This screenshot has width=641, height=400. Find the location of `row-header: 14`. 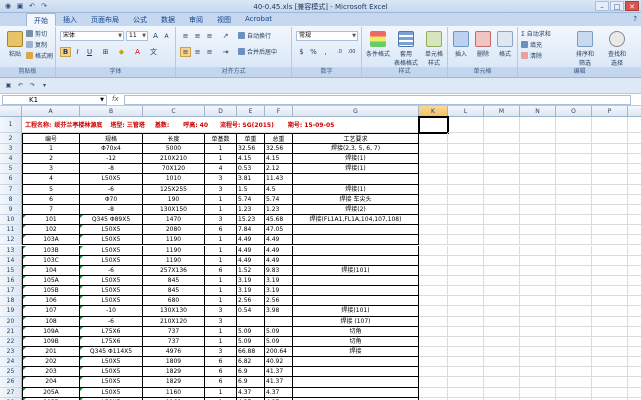

row-header: 14 is located at coordinates (11, 260).